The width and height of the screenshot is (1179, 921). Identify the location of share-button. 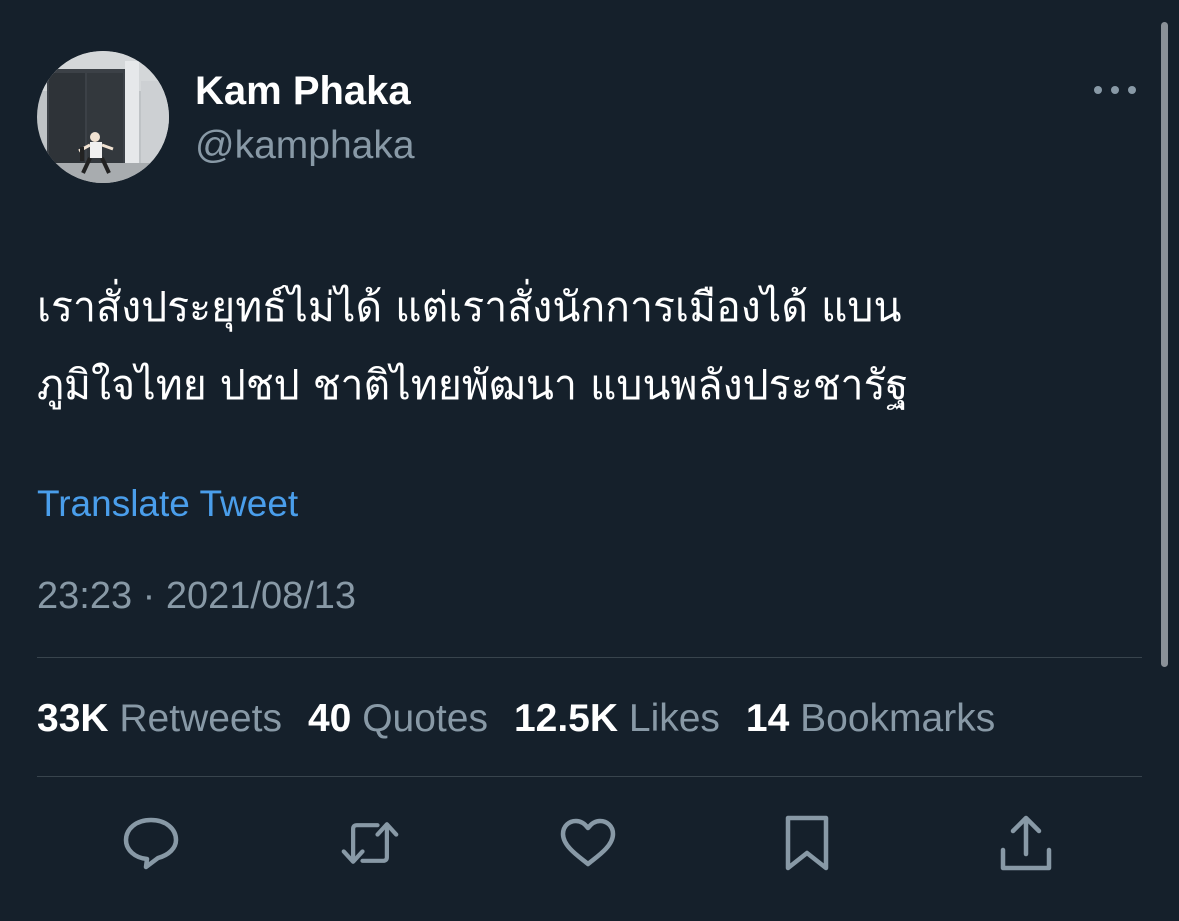
(1026, 843).